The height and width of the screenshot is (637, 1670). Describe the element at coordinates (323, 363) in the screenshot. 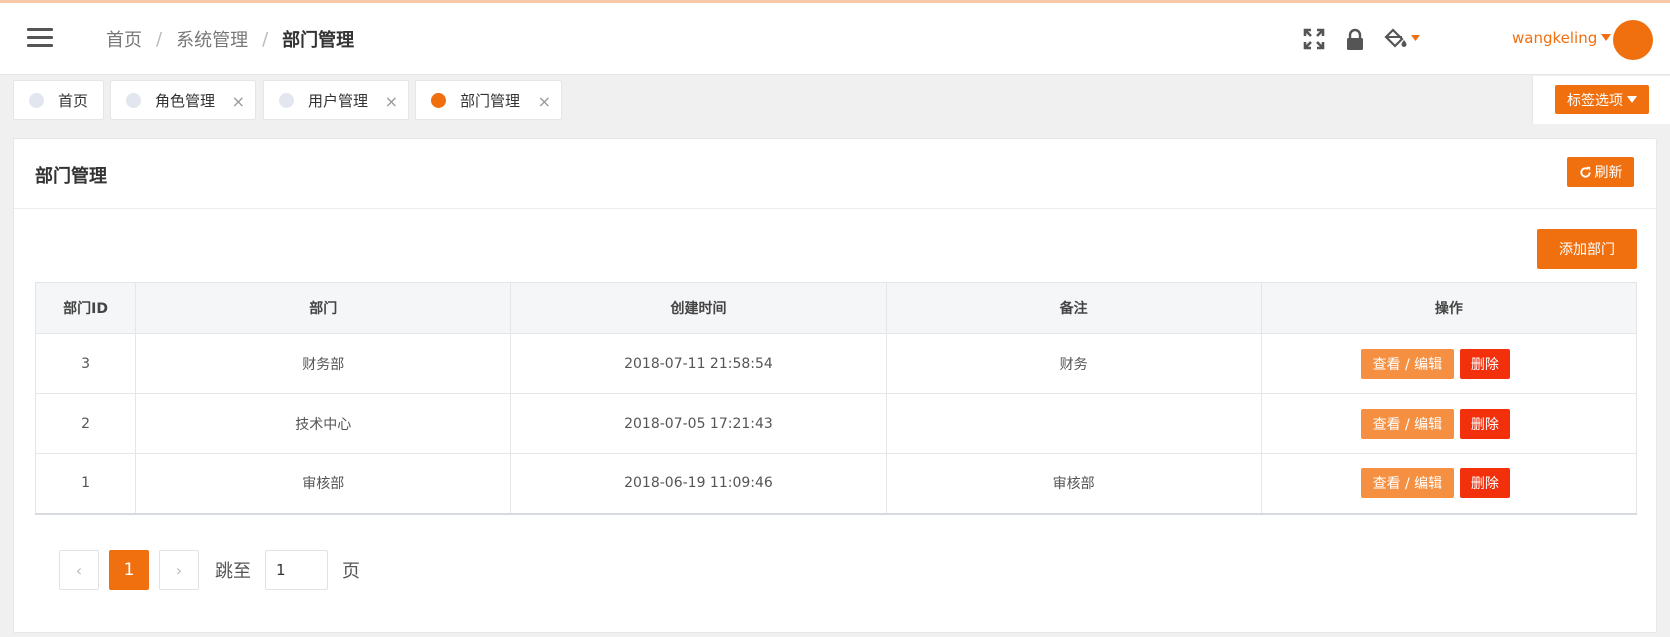

I see `cell-department: 财务部` at that location.